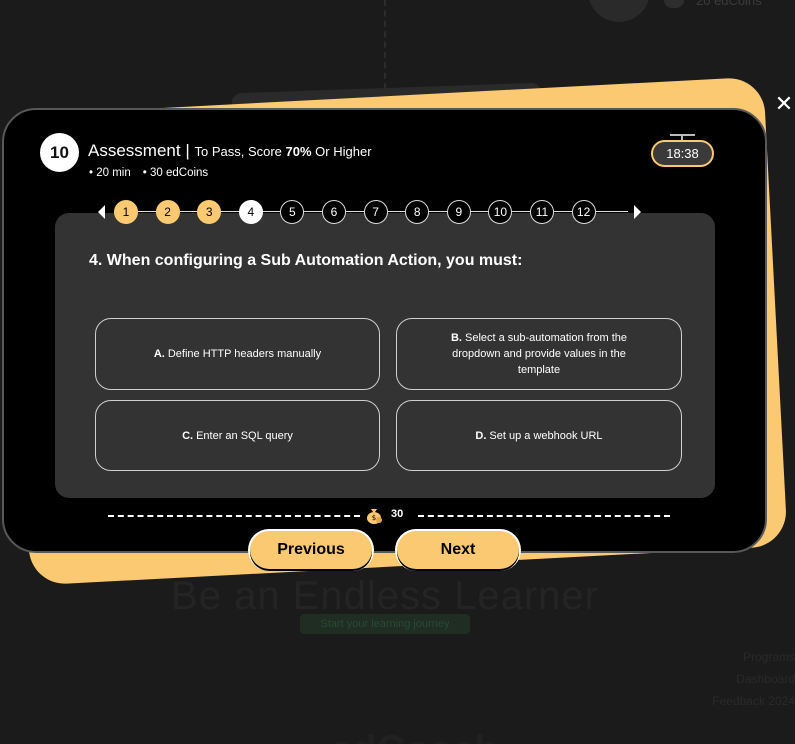 This screenshot has height=744, width=795. I want to click on meta-coins: • 30 edCoins, so click(175, 173).